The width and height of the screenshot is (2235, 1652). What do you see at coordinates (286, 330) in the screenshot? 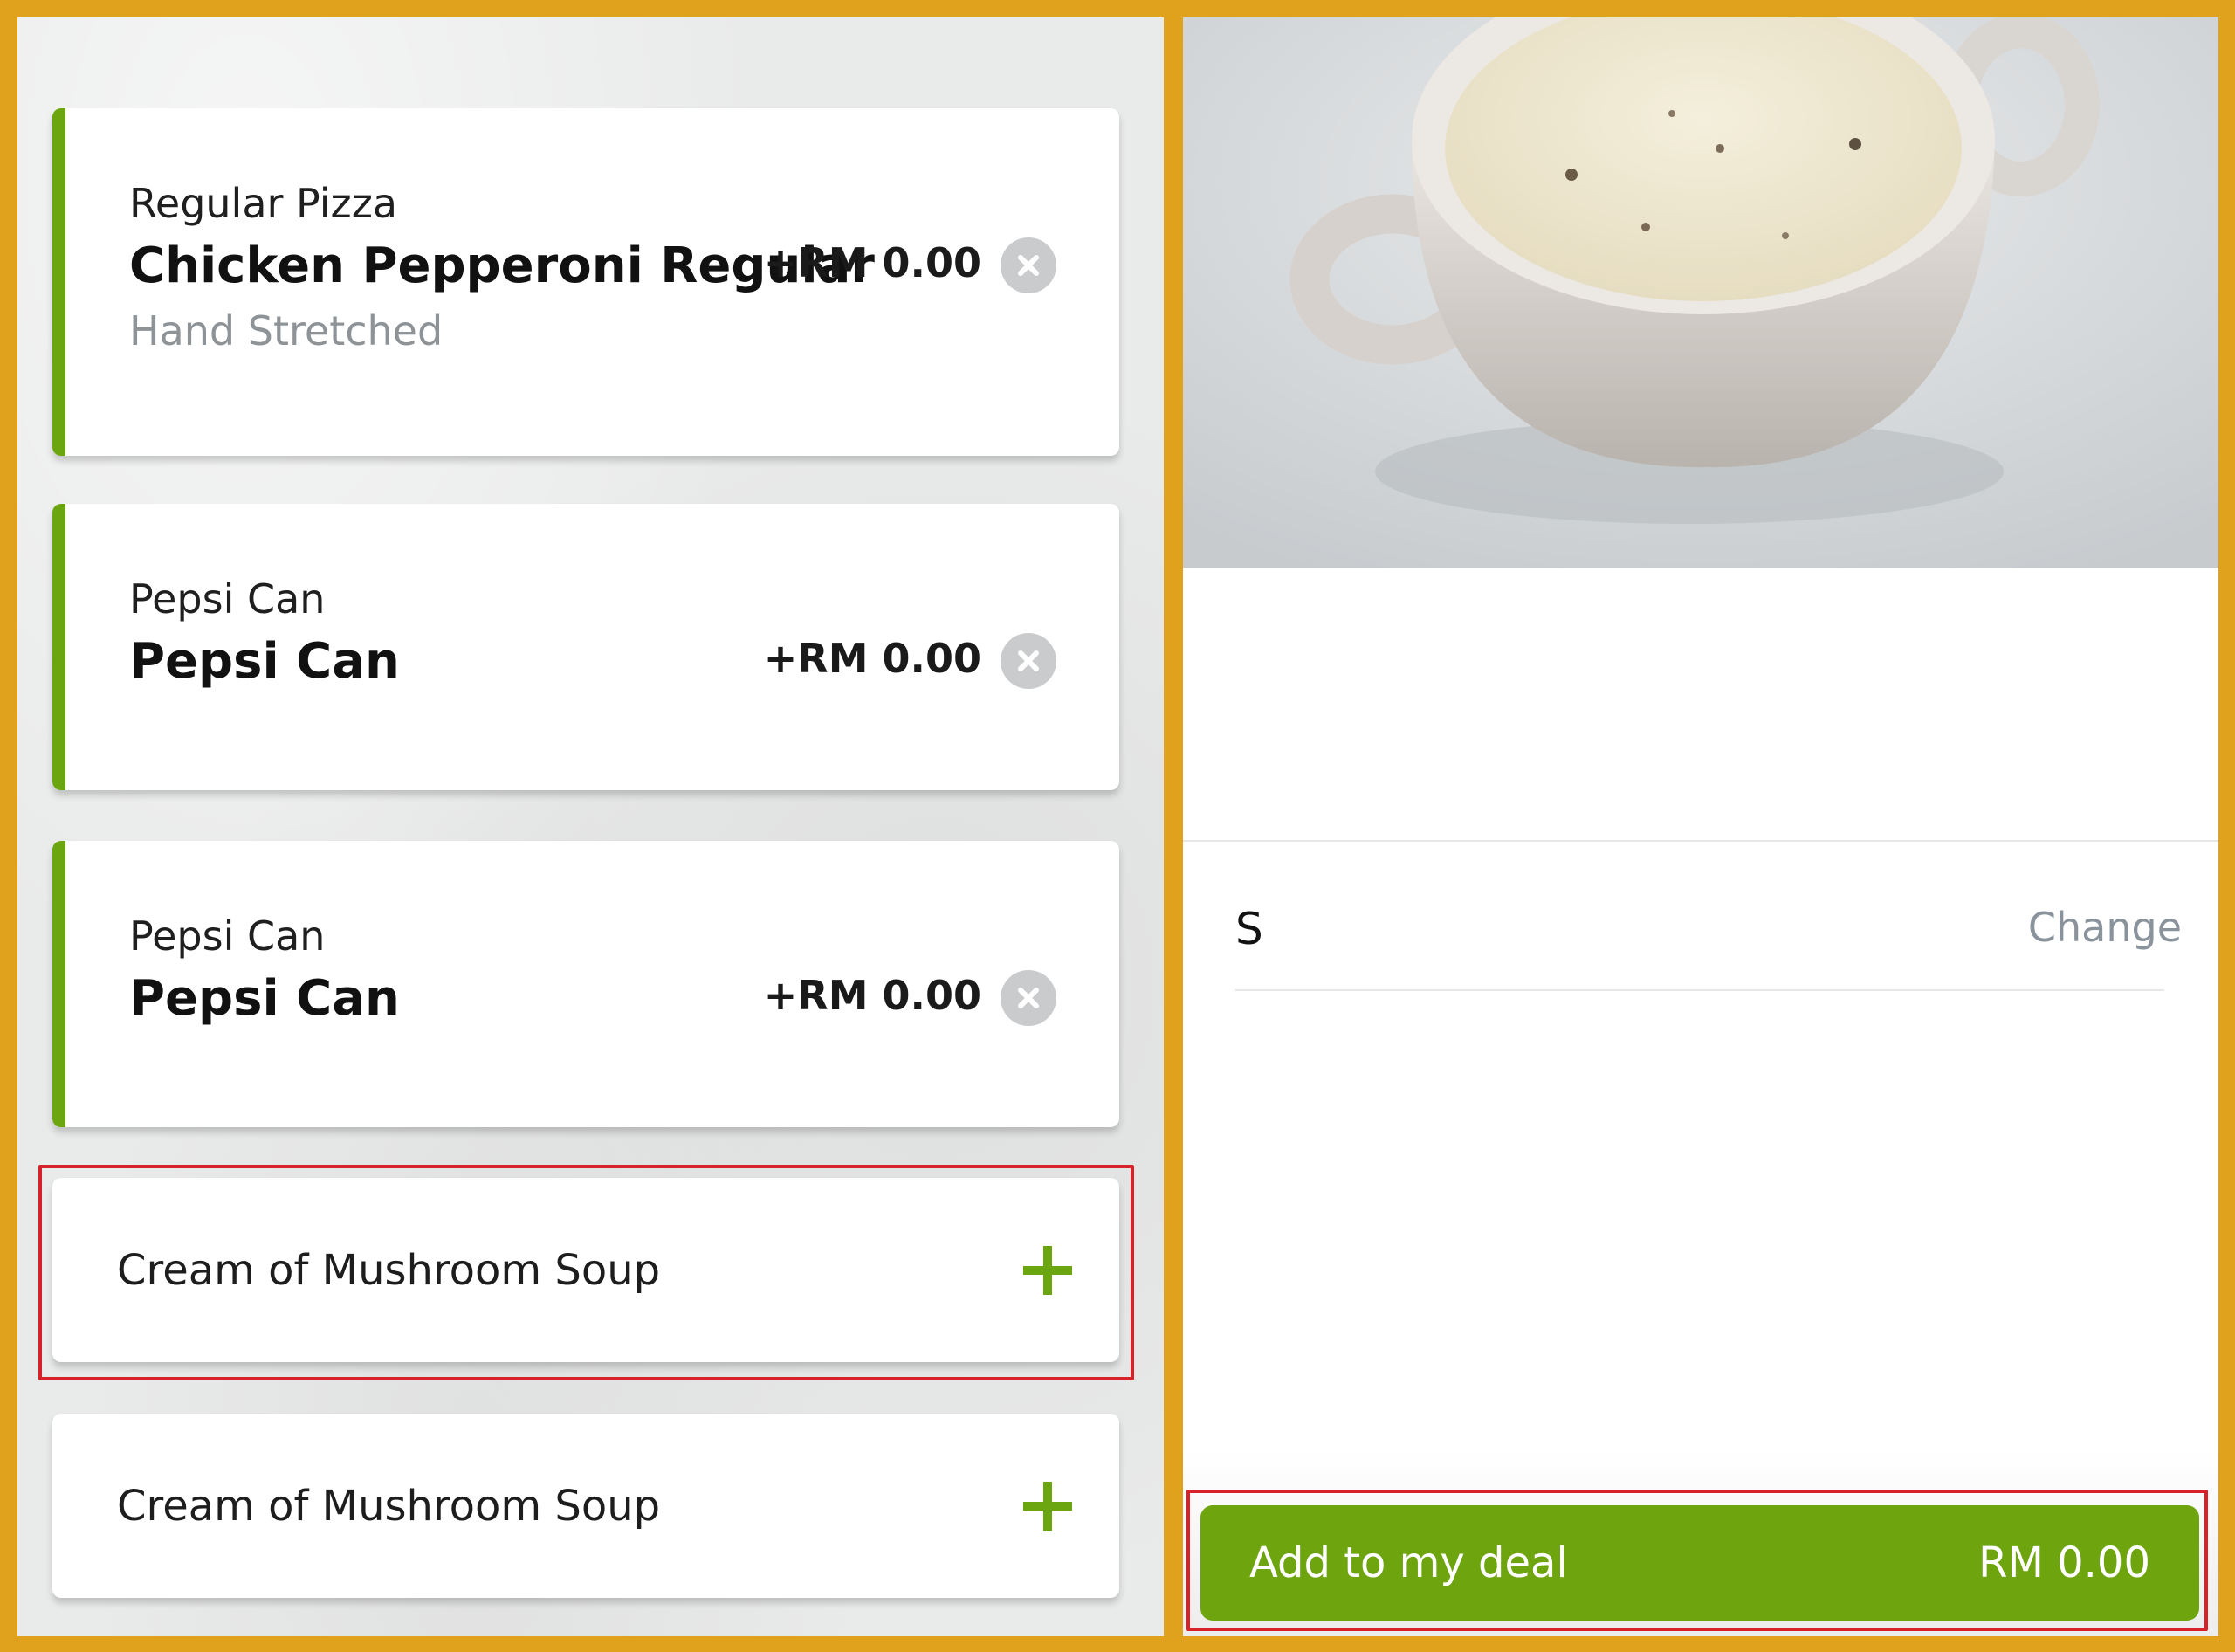
I see `item-option: Hand Stretched` at bounding box center [286, 330].